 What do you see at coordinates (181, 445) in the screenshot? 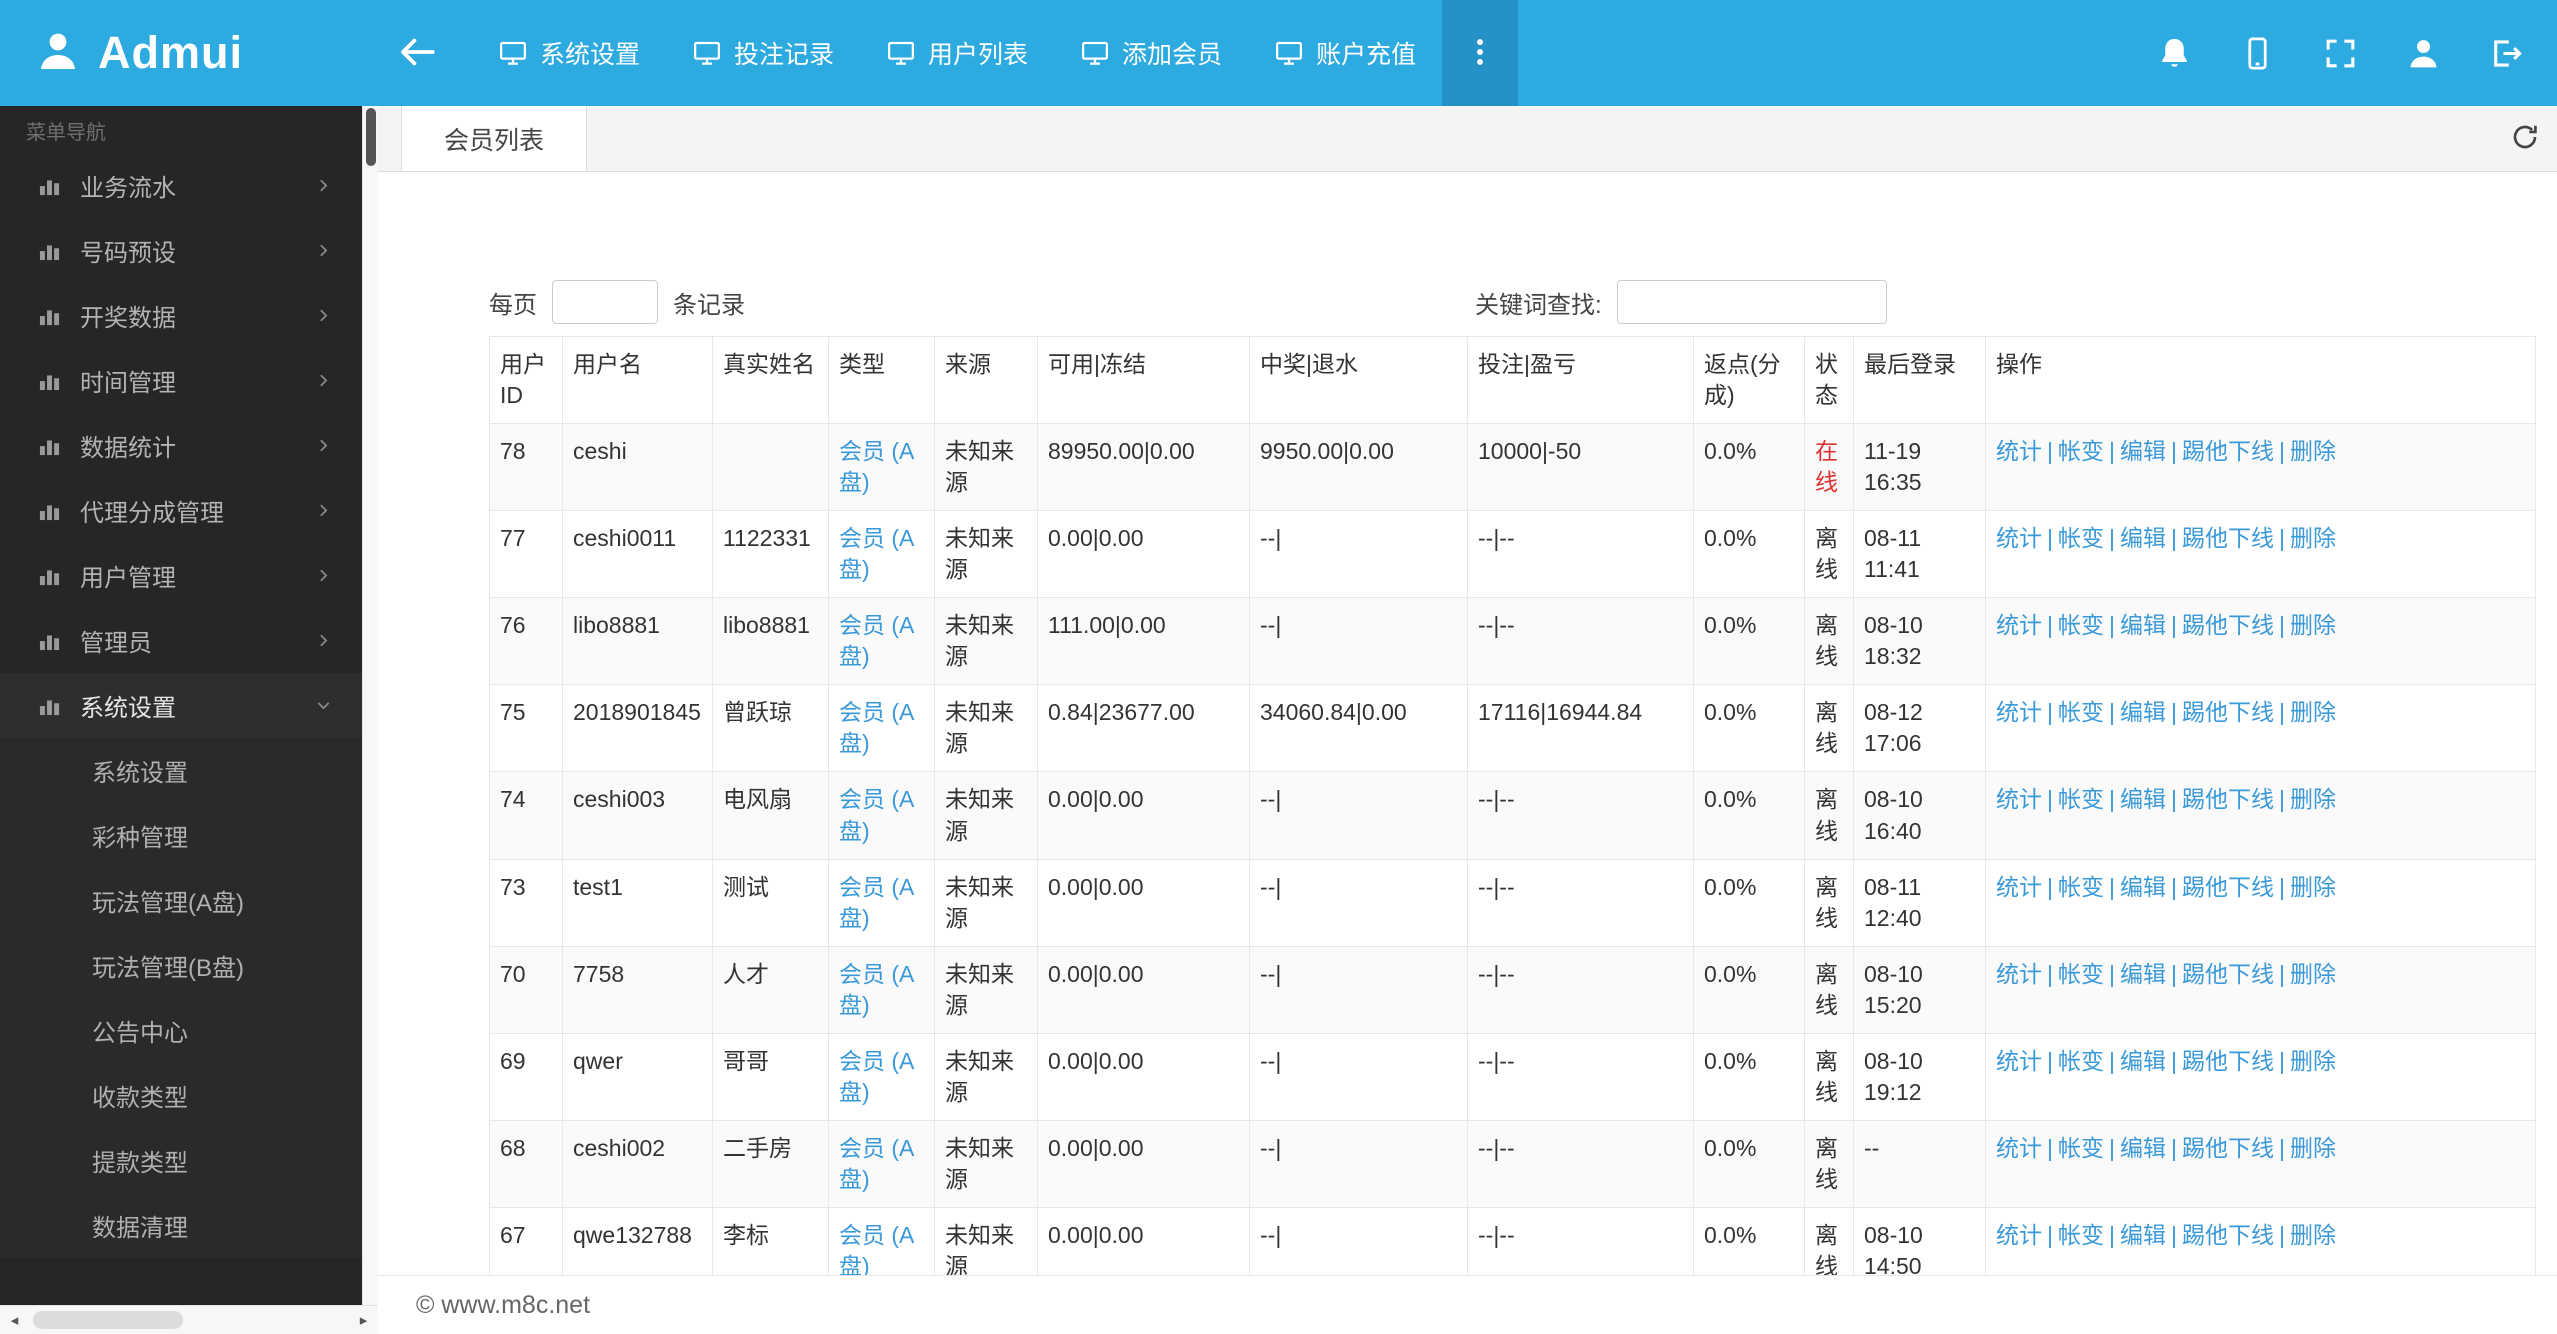
I see `sidebar-item: 数据统计` at bounding box center [181, 445].